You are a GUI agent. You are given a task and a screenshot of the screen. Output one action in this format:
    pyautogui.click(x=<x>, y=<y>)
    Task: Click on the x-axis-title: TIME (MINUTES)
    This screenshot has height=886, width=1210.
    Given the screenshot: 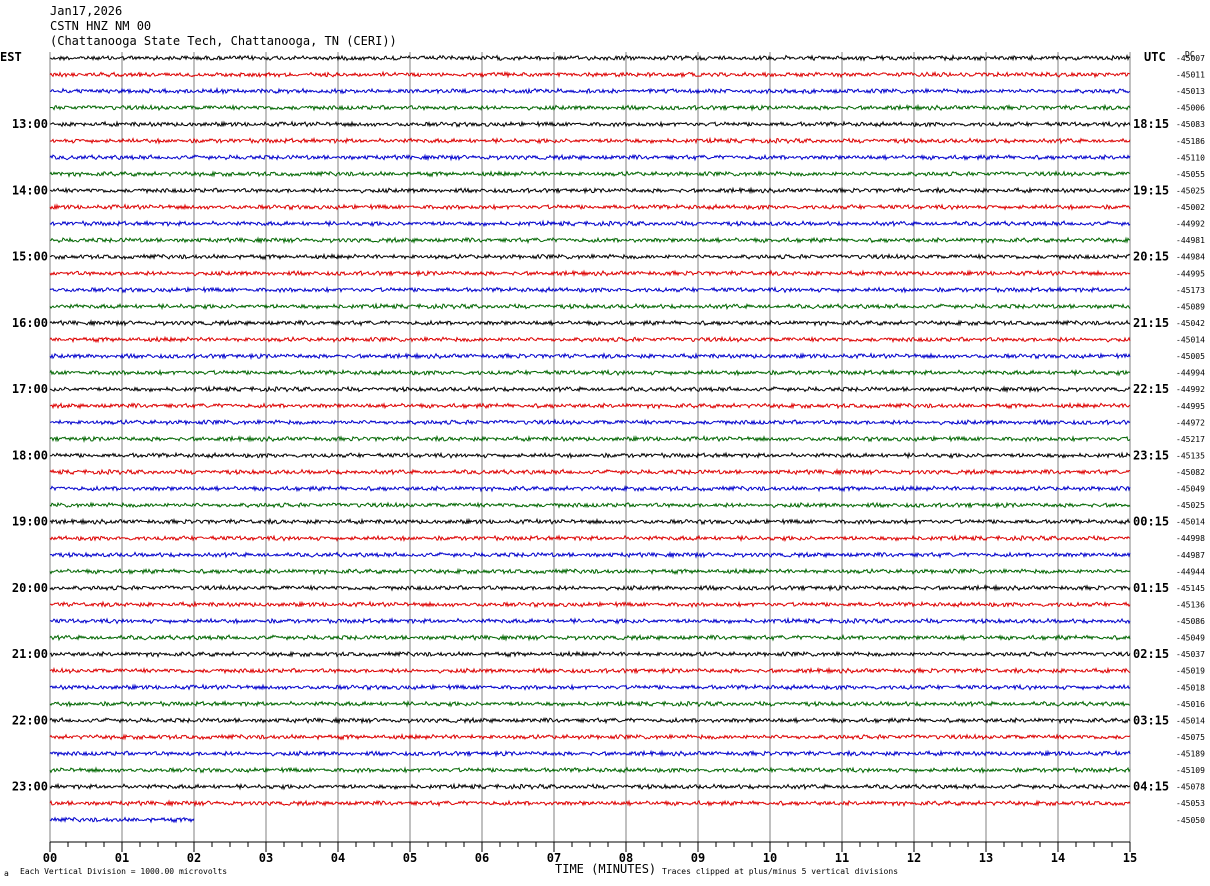 What is the action you would take?
    pyautogui.click(x=606, y=869)
    